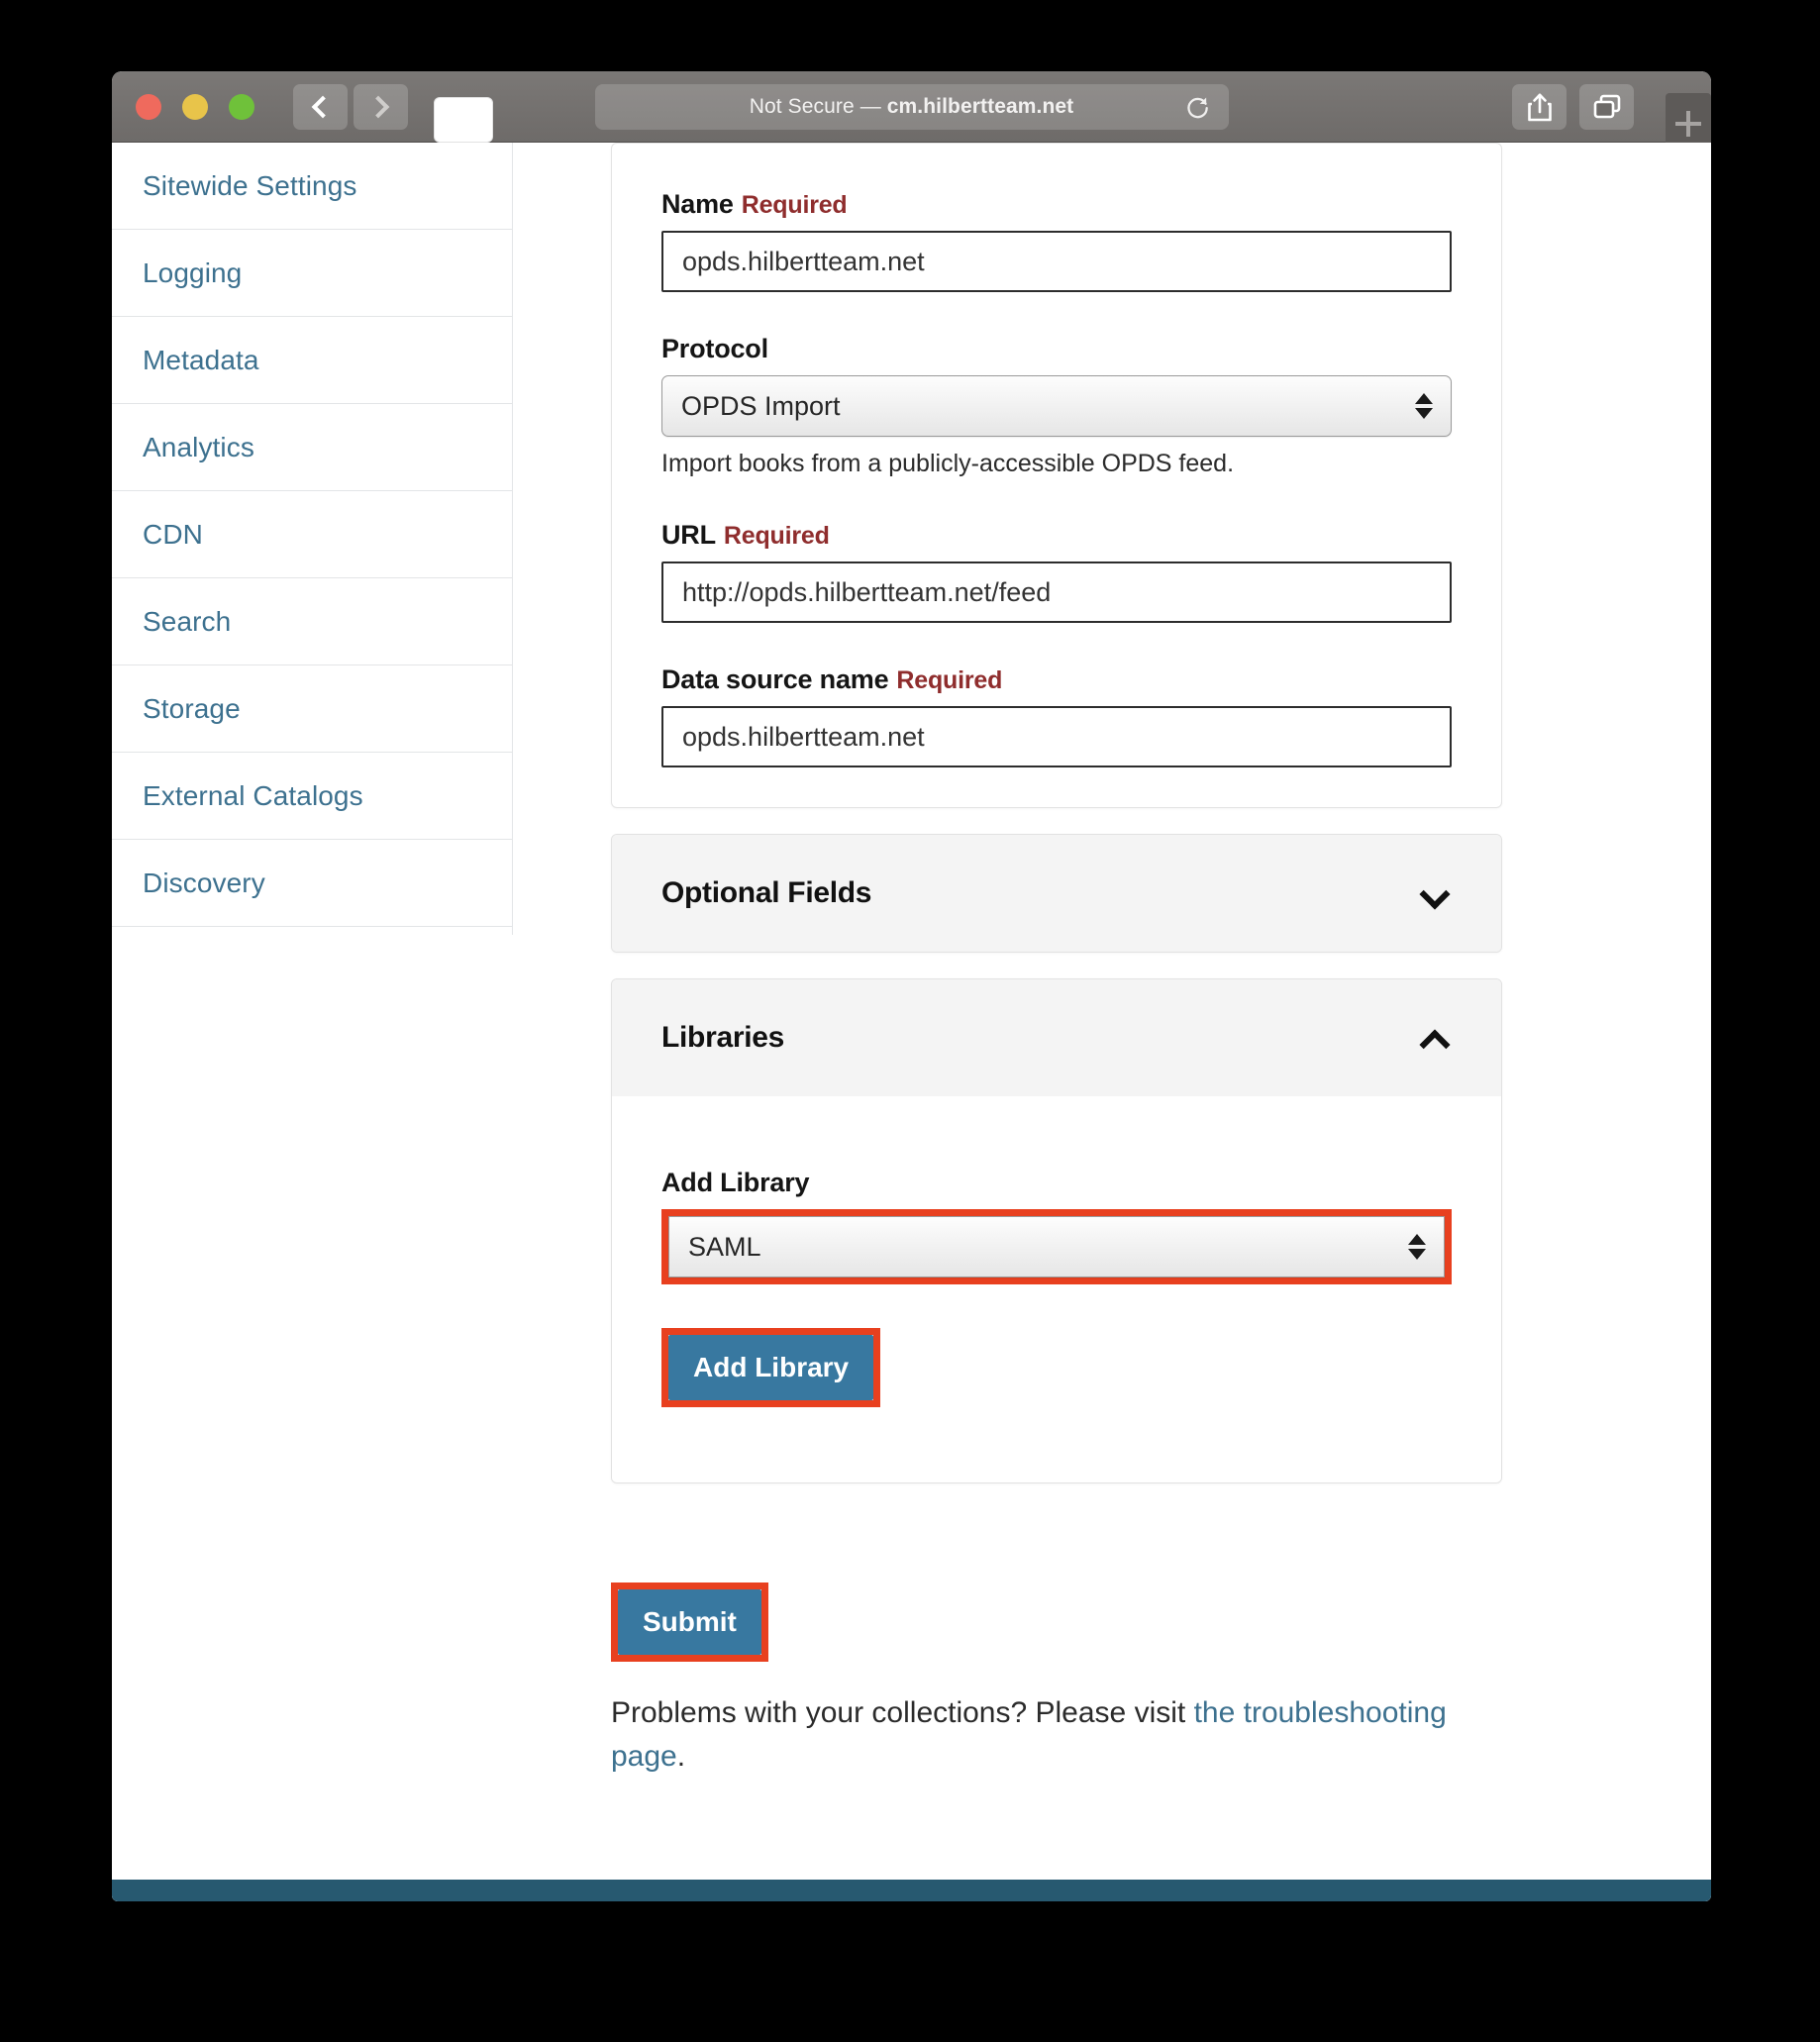 The width and height of the screenshot is (1820, 2042). What do you see at coordinates (312, 448) in the screenshot?
I see `sidebar-item-analytics: Analytics` at bounding box center [312, 448].